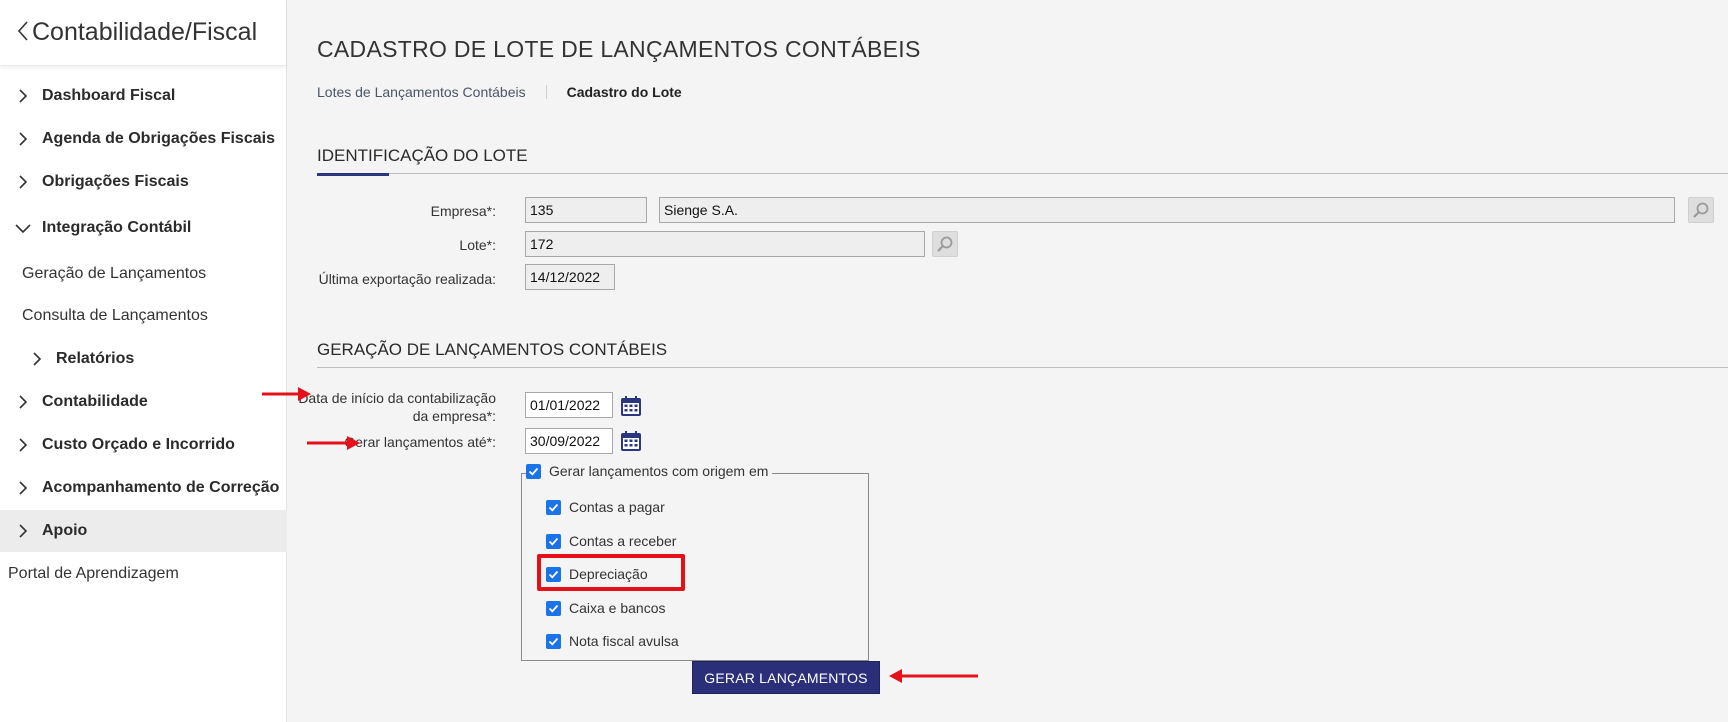 The width and height of the screenshot is (1728, 722). What do you see at coordinates (422, 155) in the screenshot?
I see `section-title-identificacao: IDENTIFICAÇÃO DO LOTE` at bounding box center [422, 155].